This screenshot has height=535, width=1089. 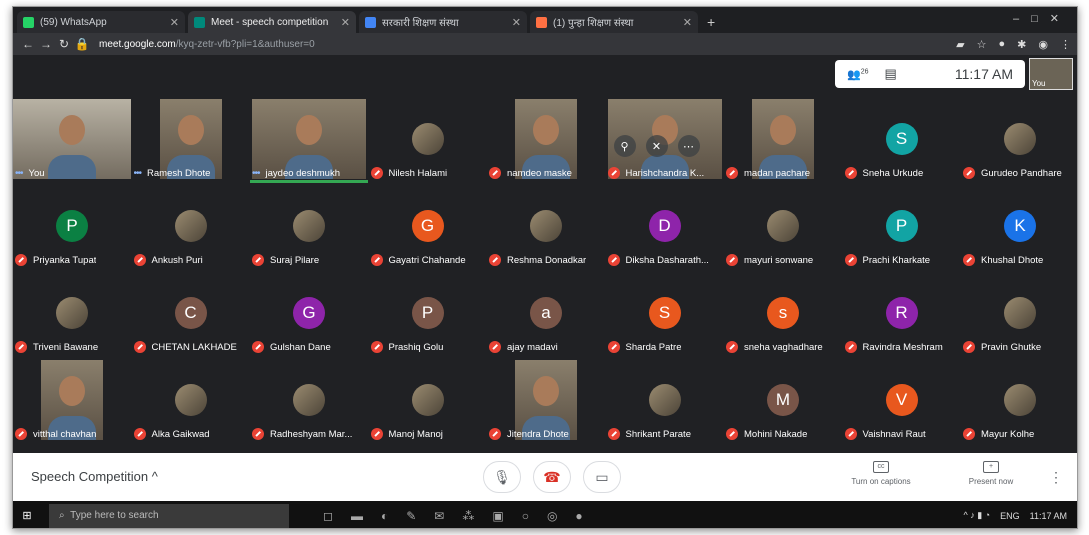 I want to click on participant-tile: V Vaishnavi Raut, so click(x=902, y=401).